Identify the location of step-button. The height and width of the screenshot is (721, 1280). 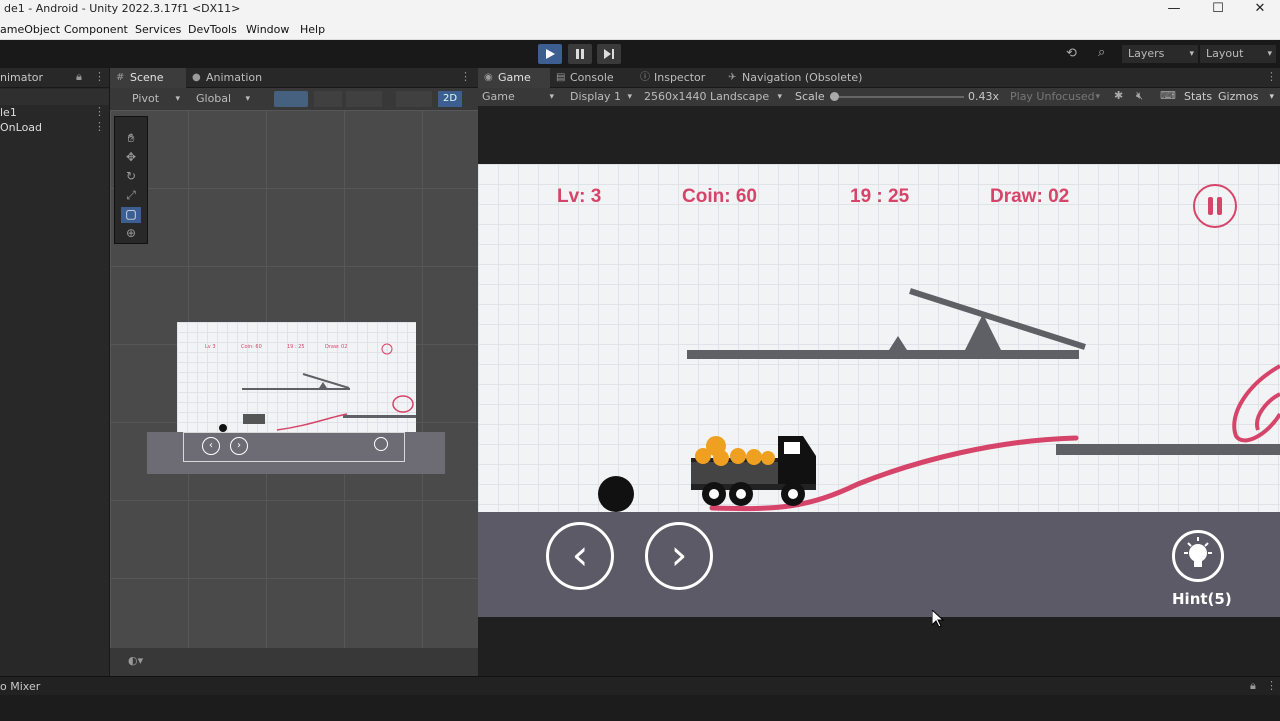
(609, 54).